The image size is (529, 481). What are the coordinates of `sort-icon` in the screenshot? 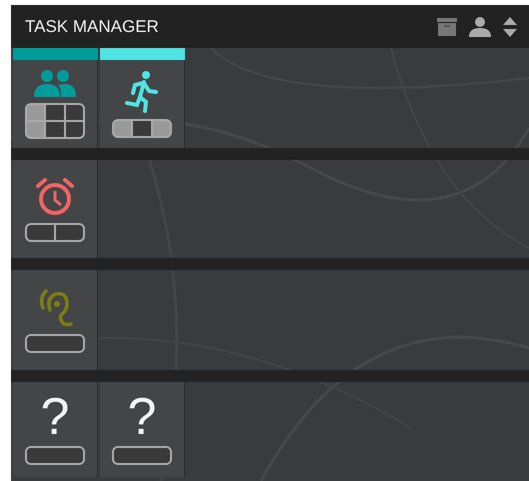 It's located at (510, 26).